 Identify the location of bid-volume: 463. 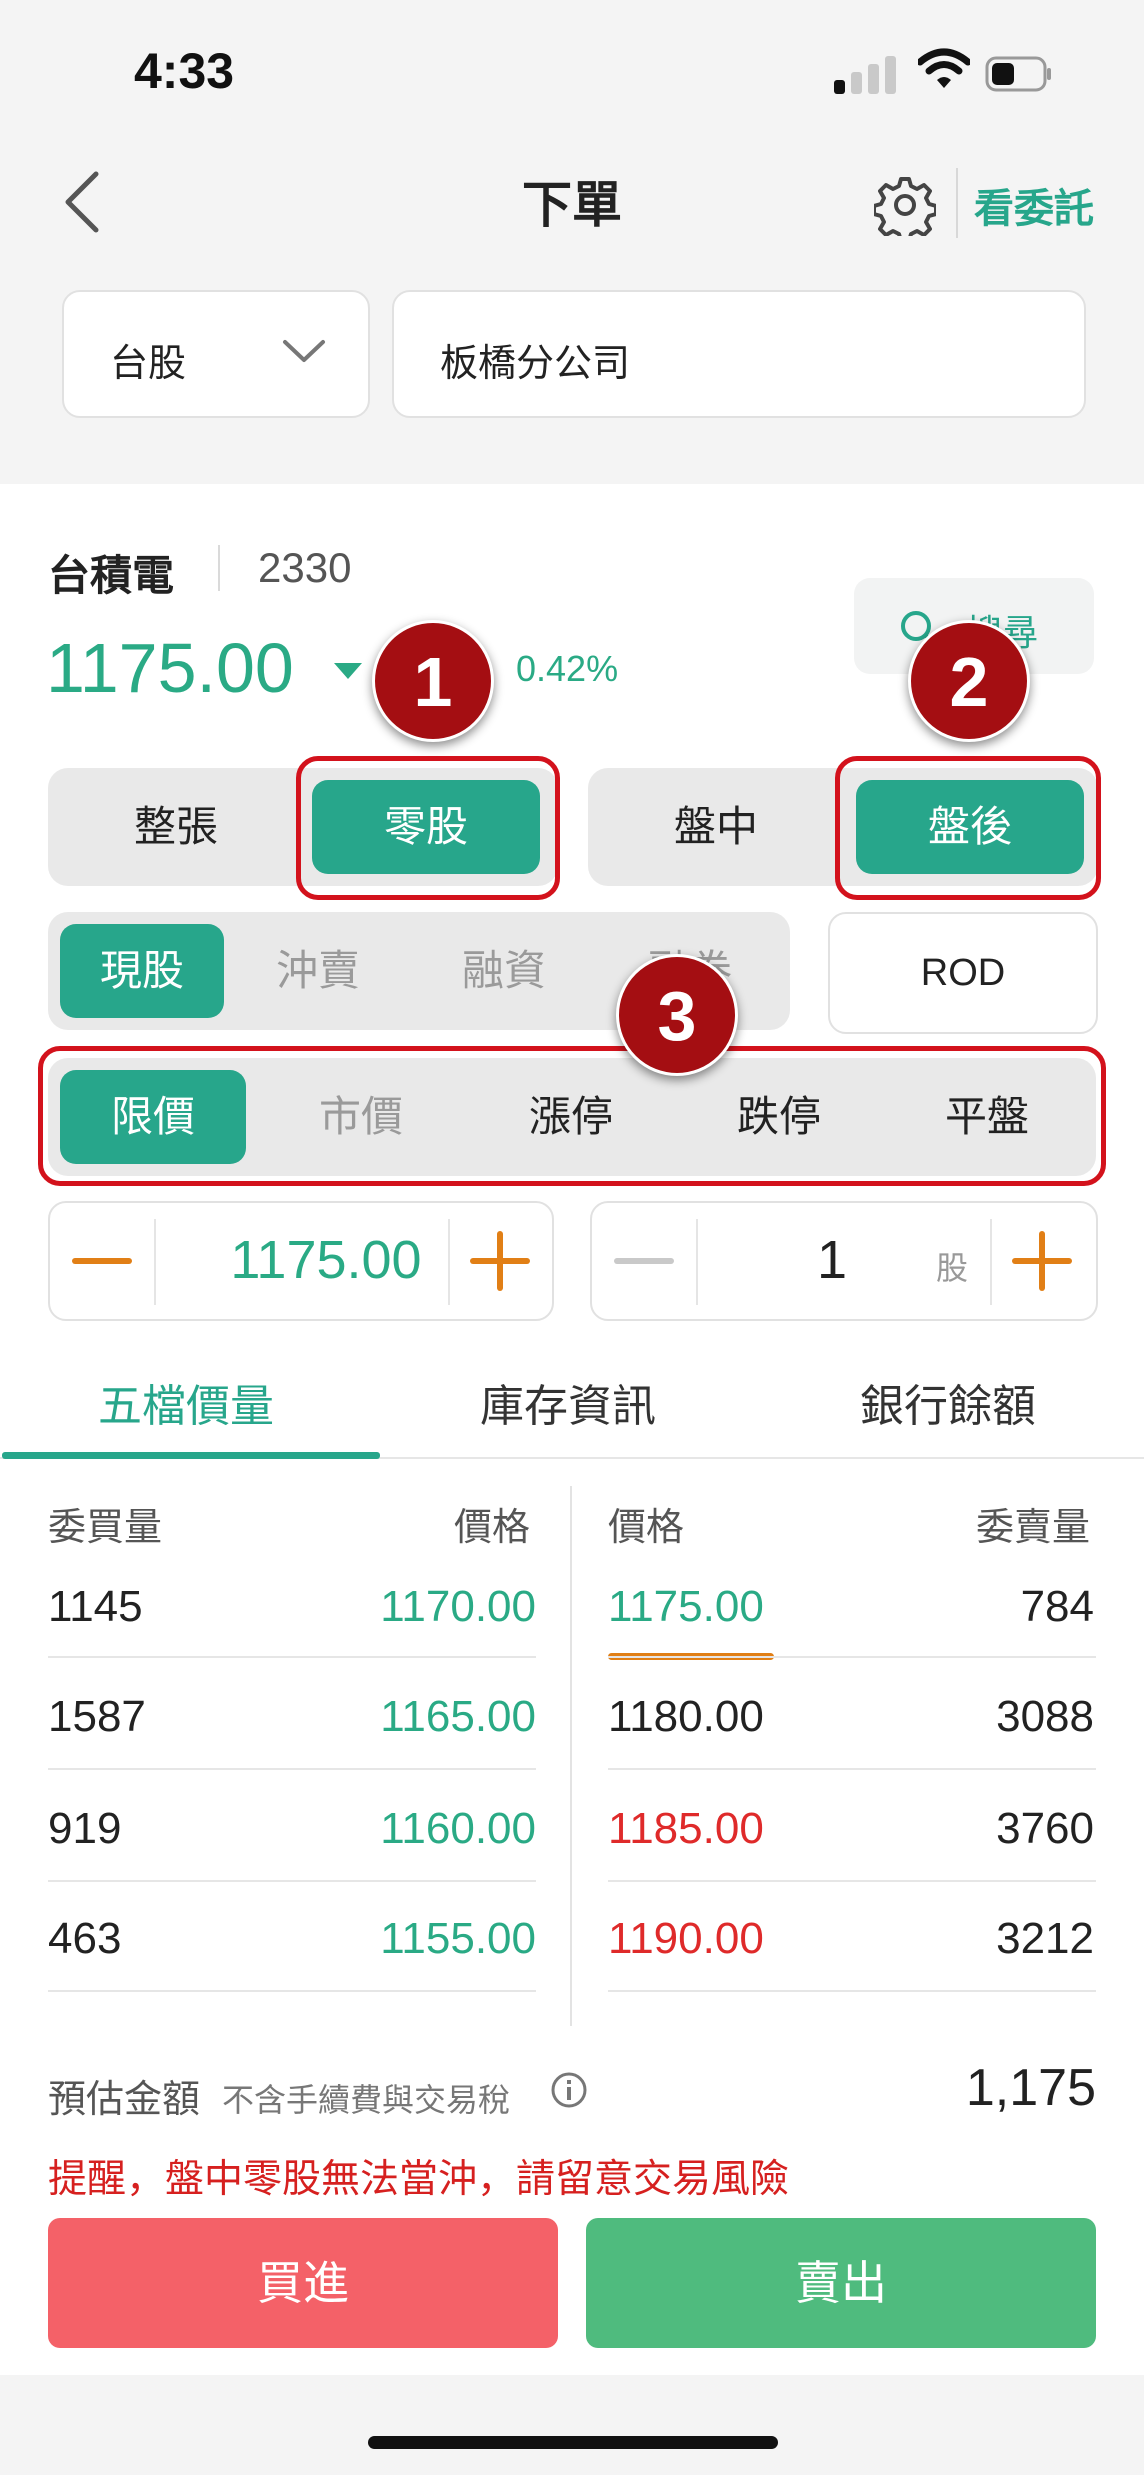
(85, 1938).